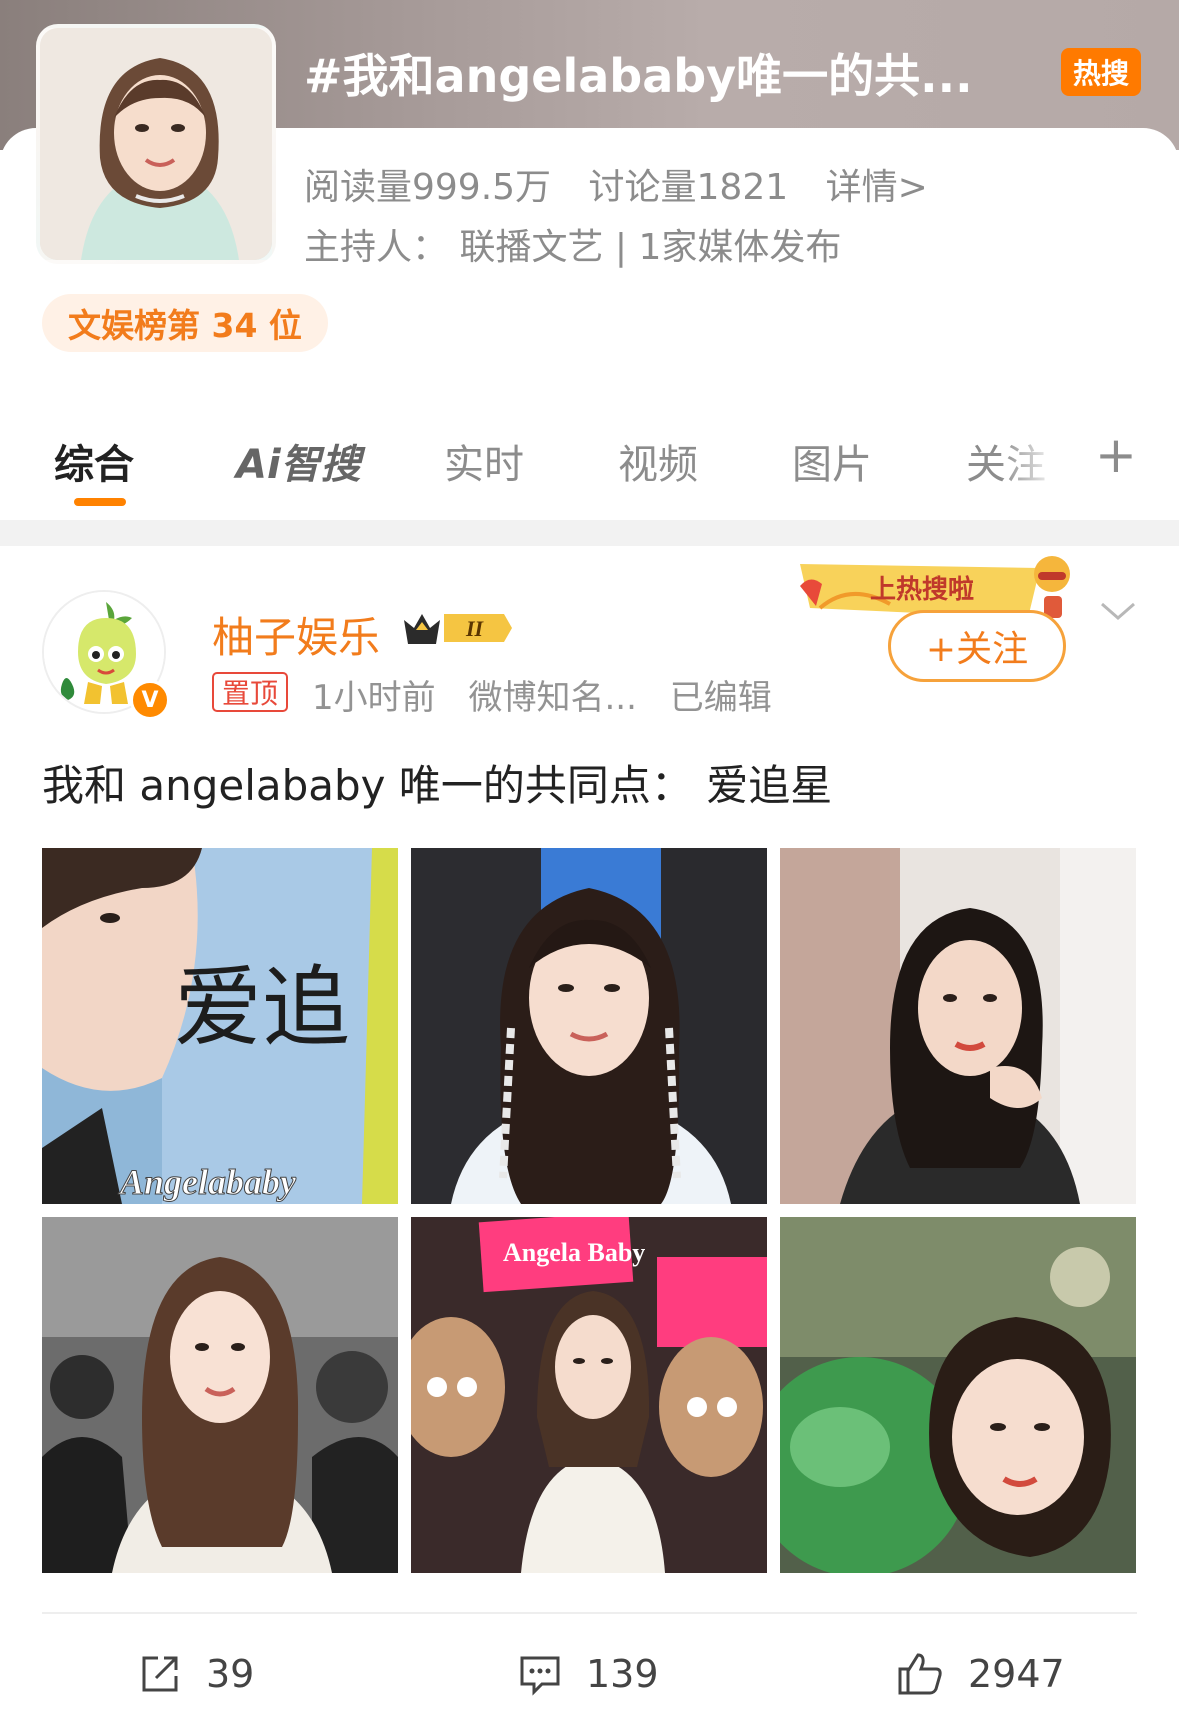 The image size is (1179, 1721). What do you see at coordinates (437, 785) in the screenshot?
I see `post-text: 我和 angelababy 唯一的共同点： 爱追星` at bounding box center [437, 785].